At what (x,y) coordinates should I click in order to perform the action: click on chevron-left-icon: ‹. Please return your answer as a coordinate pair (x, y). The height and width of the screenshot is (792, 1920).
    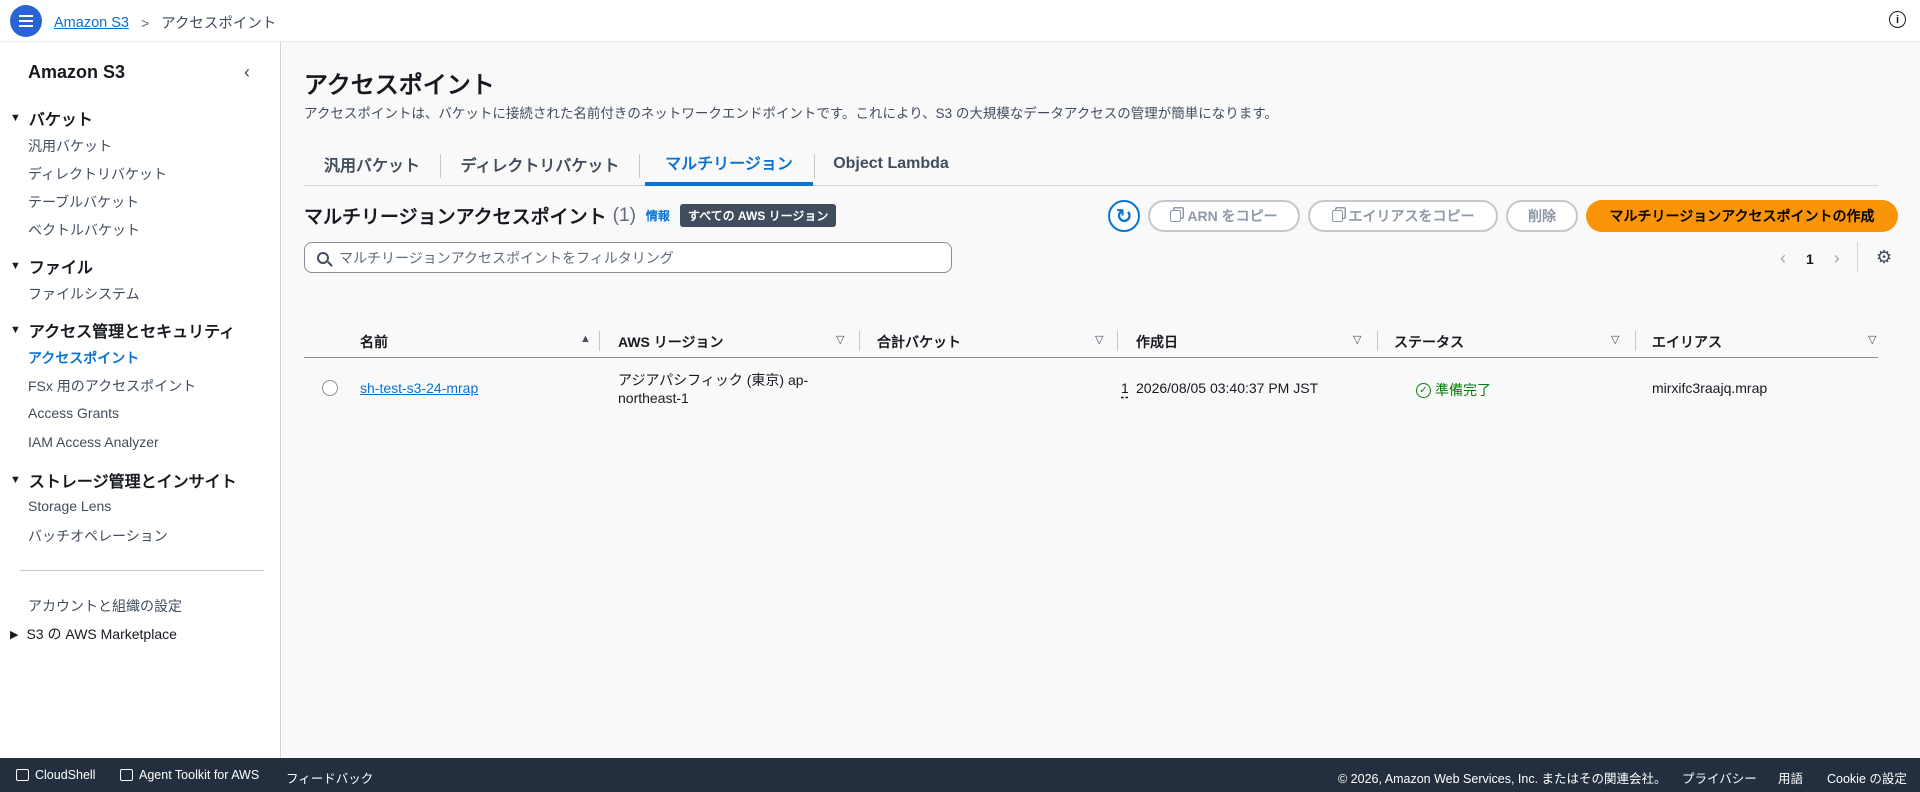
    Looking at the image, I should click on (1783, 258).